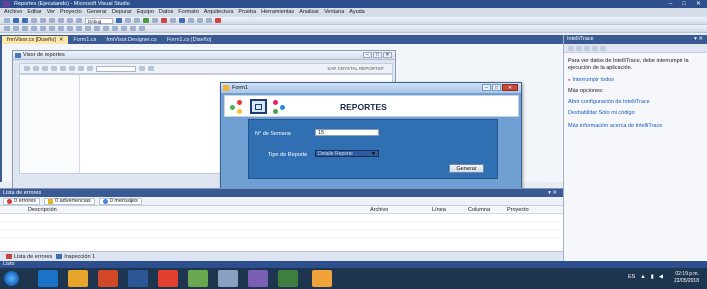 The image size is (707, 289). What do you see at coordinates (11, 278) in the screenshot?
I see `windows-start-button` at bounding box center [11, 278].